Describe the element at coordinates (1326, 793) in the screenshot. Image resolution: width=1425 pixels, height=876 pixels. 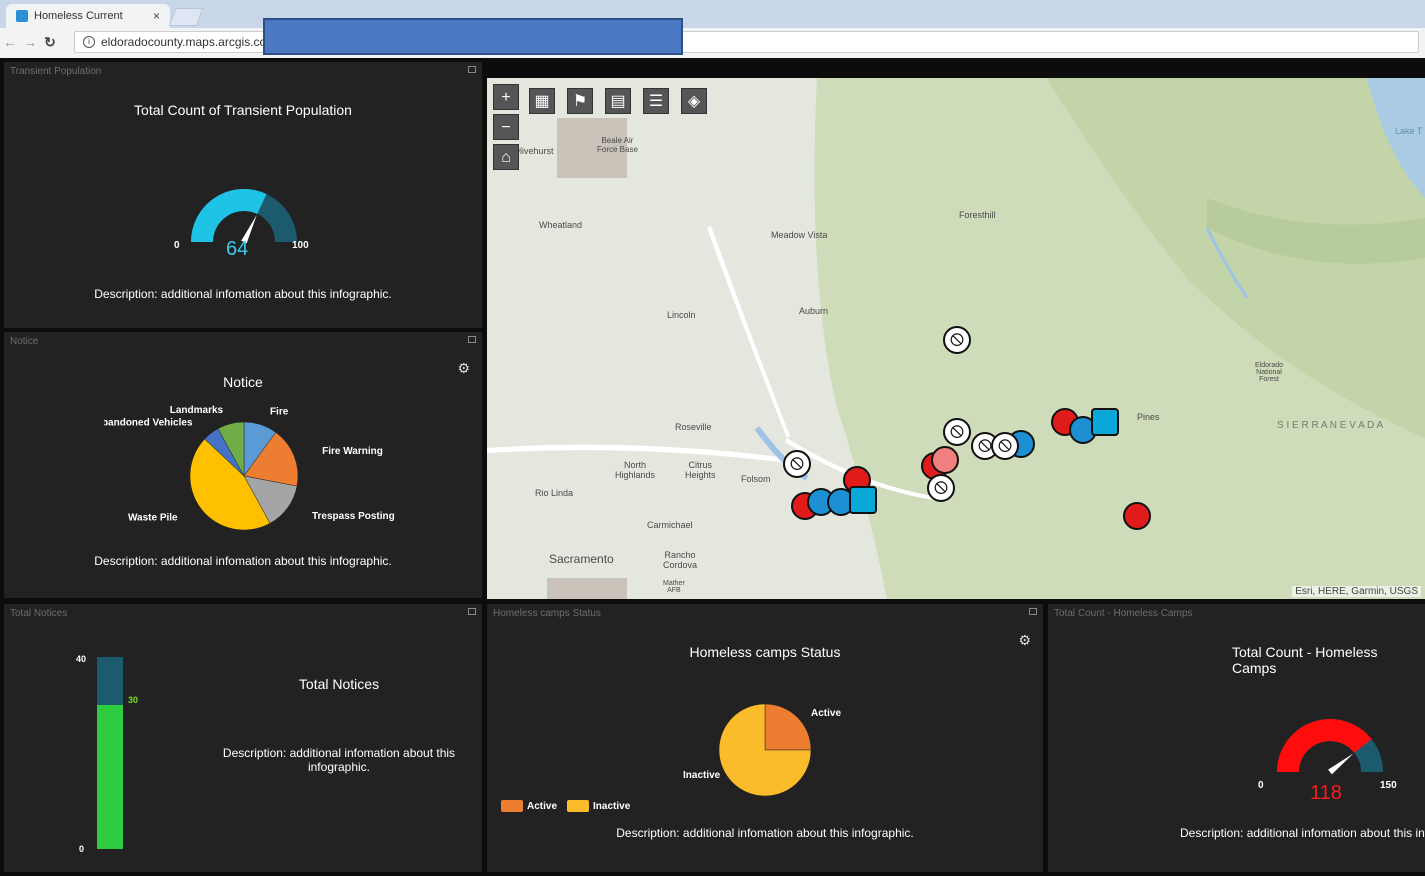
I see `gauge-value: 118` at that location.